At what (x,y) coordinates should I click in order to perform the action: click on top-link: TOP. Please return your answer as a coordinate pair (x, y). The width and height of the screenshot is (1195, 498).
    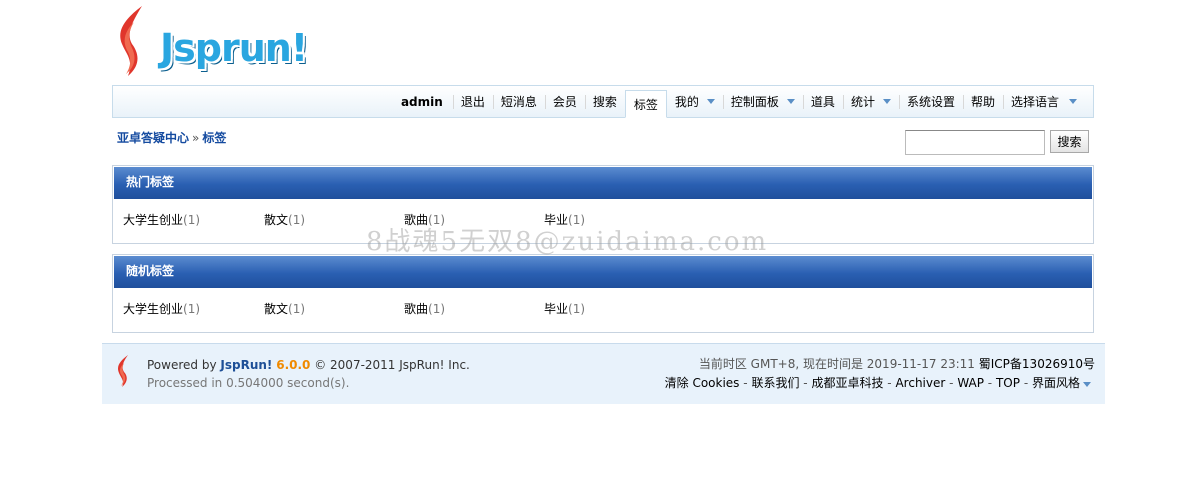
    Looking at the image, I should click on (1008, 383).